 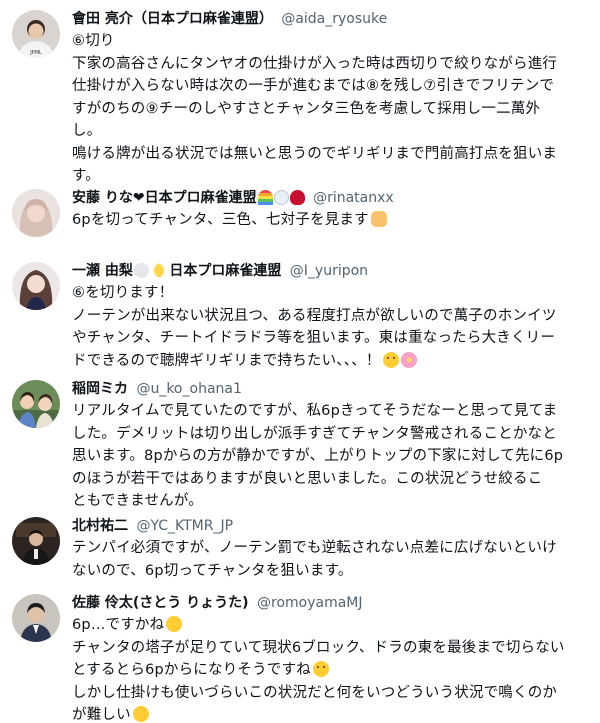 I want to click on tweet-header: 北村祐二 @YC_KTMR_JP, so click(x=329, y=526).